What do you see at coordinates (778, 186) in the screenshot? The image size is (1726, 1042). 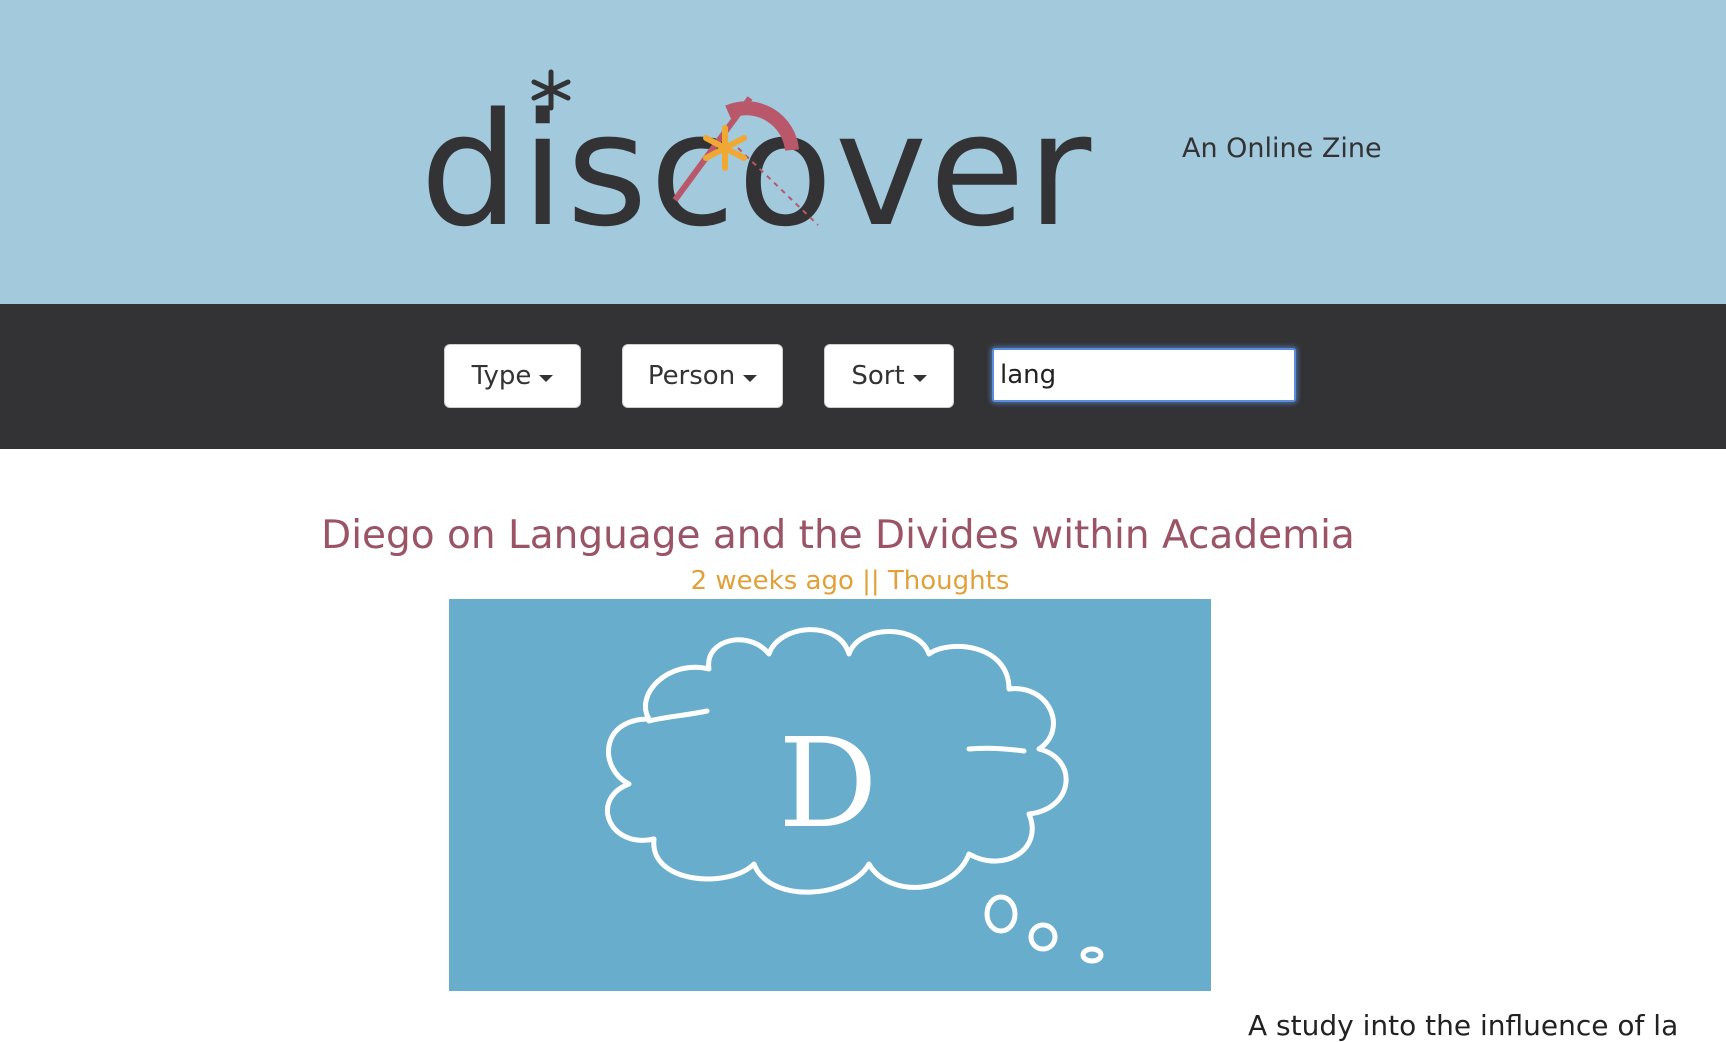 I see `logo-accent-dash` at bounding box center [778, 186].